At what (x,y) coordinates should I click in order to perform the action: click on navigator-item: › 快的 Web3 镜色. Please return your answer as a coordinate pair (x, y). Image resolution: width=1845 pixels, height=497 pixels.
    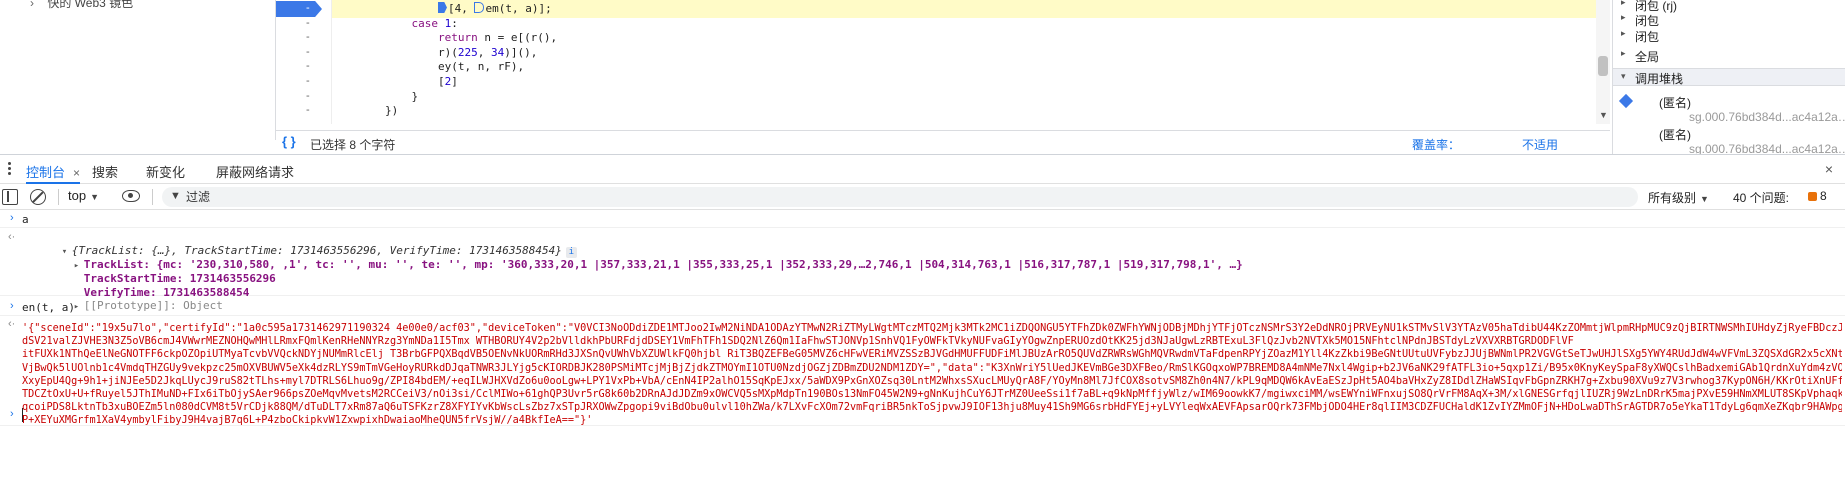
    Looking at the image, I should click on (81, 5).